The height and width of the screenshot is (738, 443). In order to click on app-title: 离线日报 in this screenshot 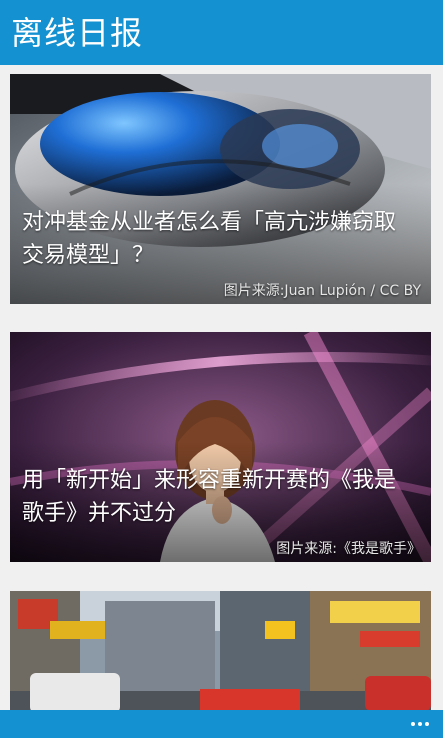, I will do `click(77, 33)`.